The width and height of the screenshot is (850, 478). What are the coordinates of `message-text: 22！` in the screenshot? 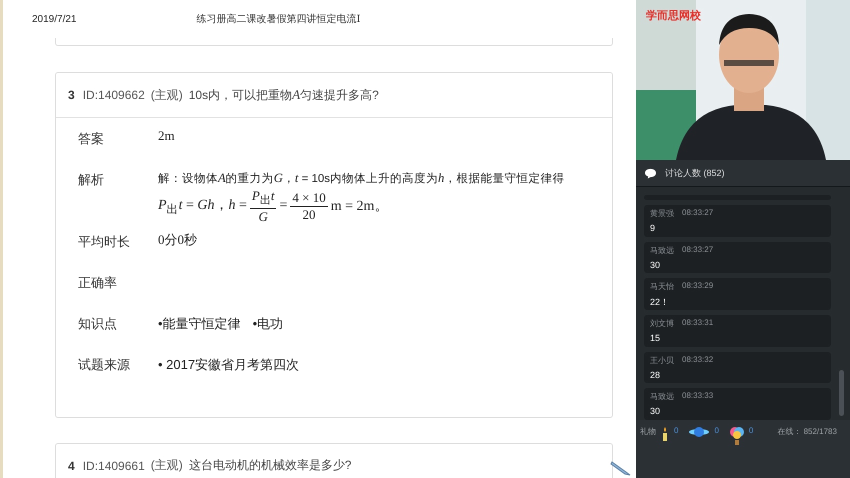 It's located at (660, 303).